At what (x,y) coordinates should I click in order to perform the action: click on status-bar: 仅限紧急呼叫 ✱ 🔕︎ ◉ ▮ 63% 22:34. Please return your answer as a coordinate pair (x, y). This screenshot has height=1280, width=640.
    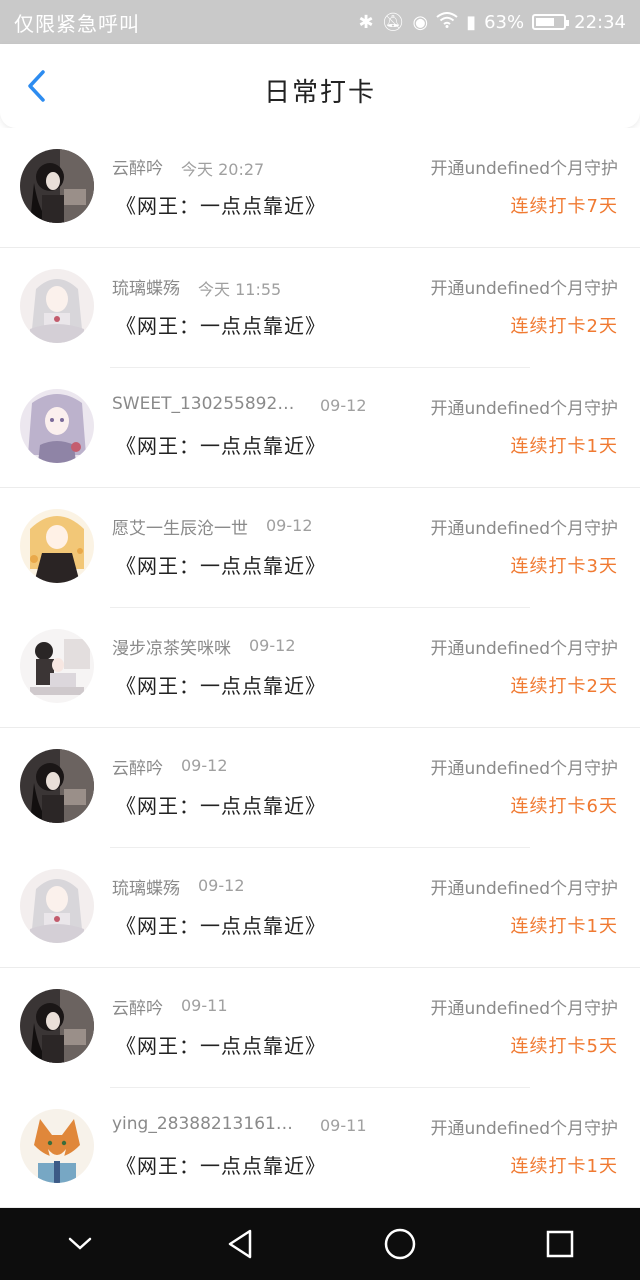
    Looking at the image, I should click on (320, 22).